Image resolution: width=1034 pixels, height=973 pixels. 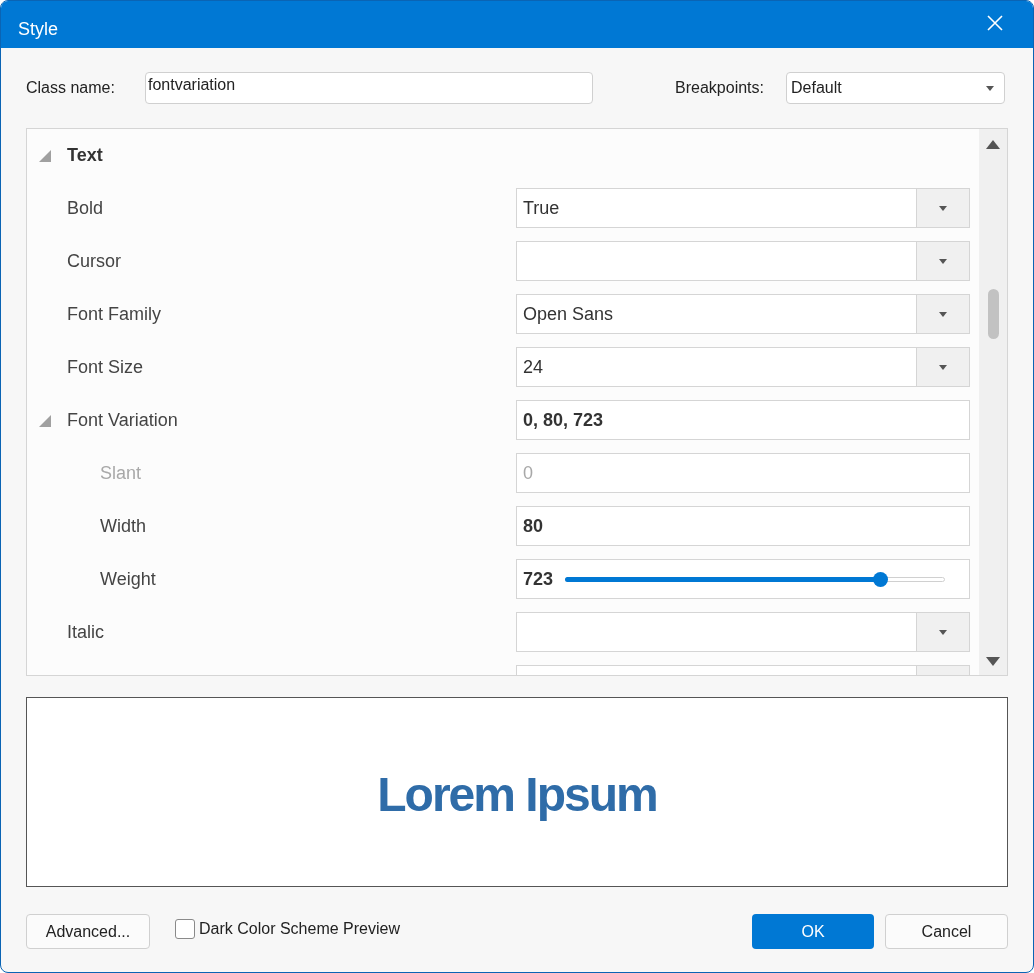 I want to click on value-dropdown: Open Sans, so click(x=743, y=314).